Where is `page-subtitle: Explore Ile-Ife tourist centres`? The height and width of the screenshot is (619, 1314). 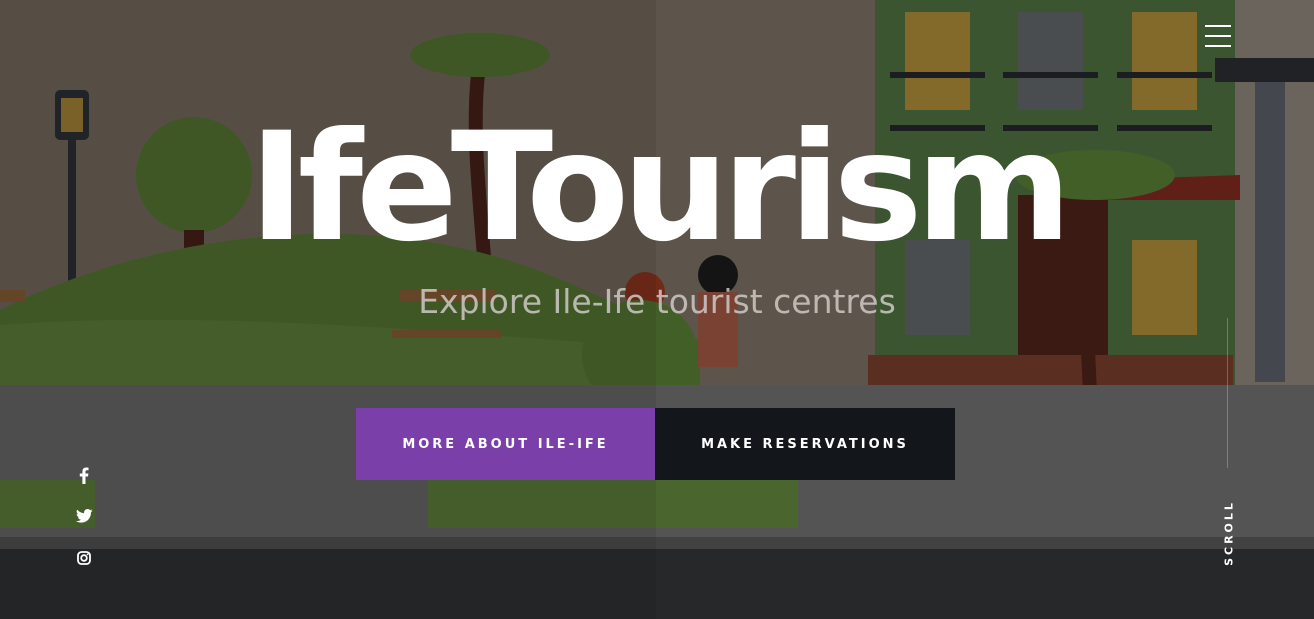
page-subtitle: Explore Ile-Ife tourist centres is located at coordinates (657, 301).